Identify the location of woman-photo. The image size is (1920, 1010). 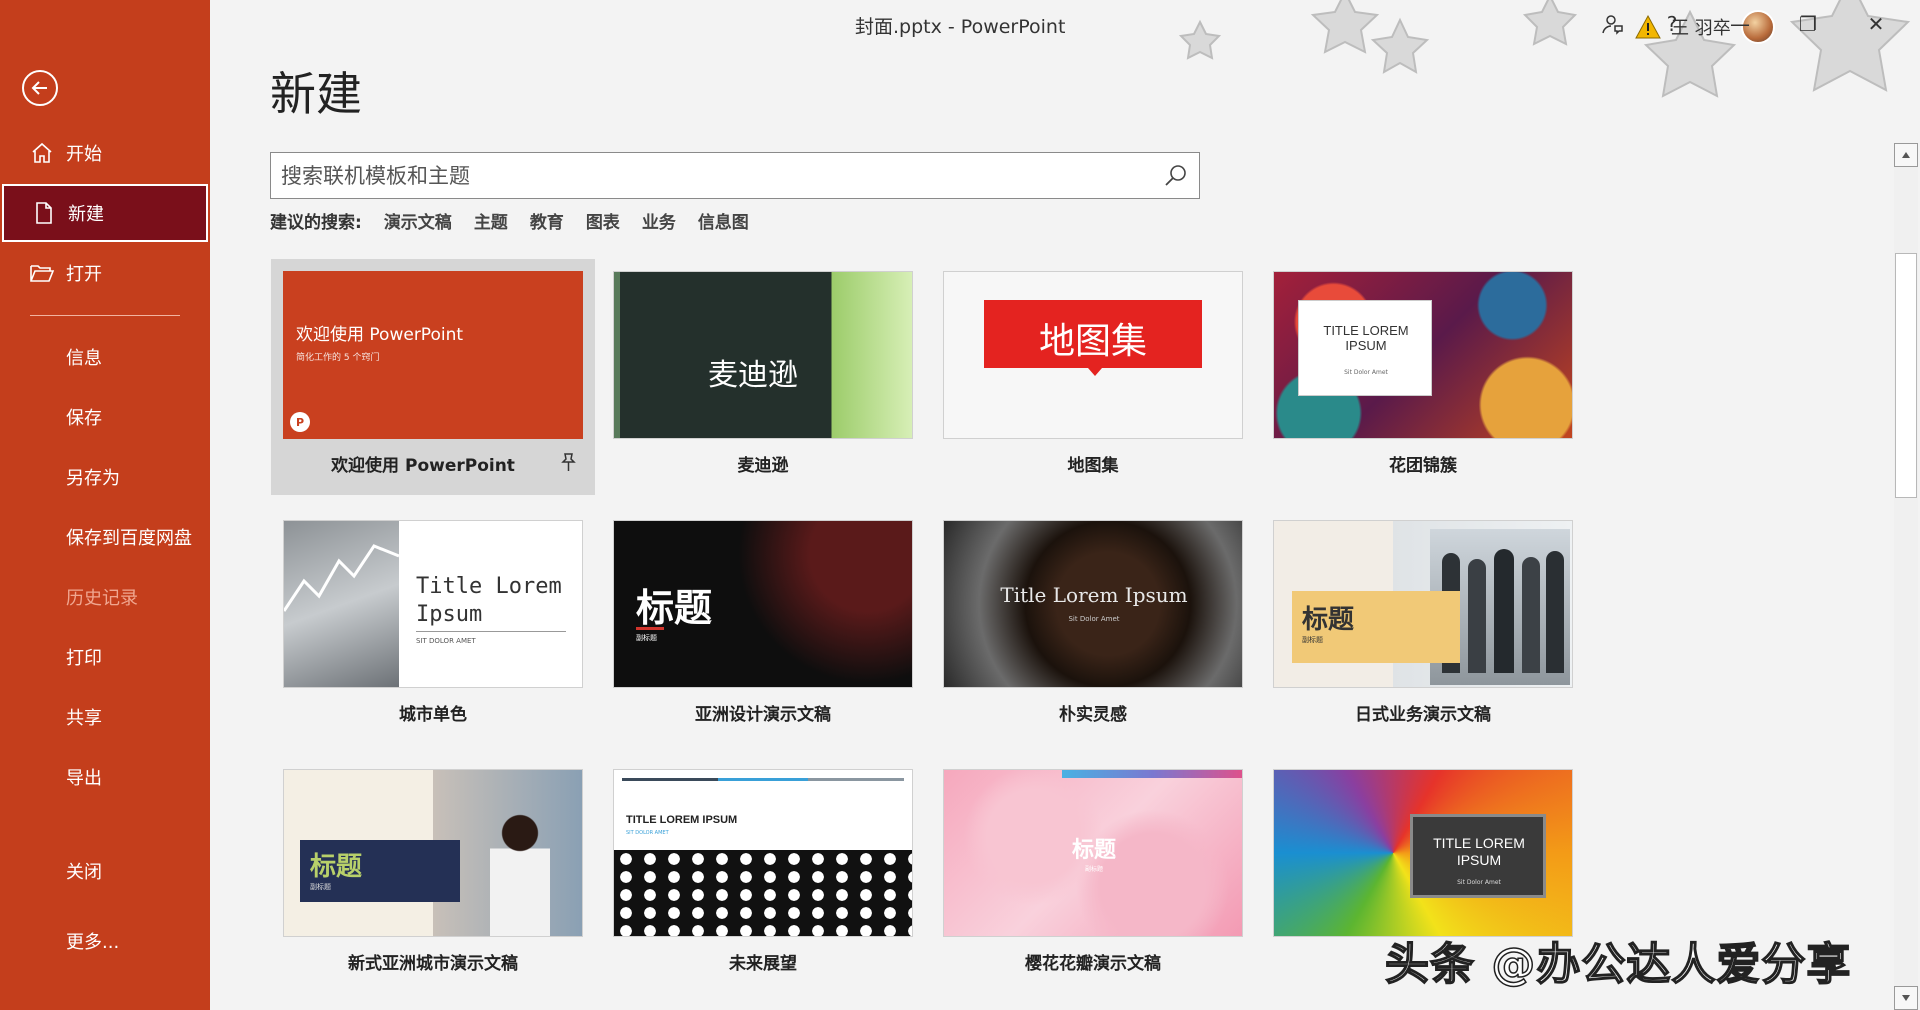
(520, 873).